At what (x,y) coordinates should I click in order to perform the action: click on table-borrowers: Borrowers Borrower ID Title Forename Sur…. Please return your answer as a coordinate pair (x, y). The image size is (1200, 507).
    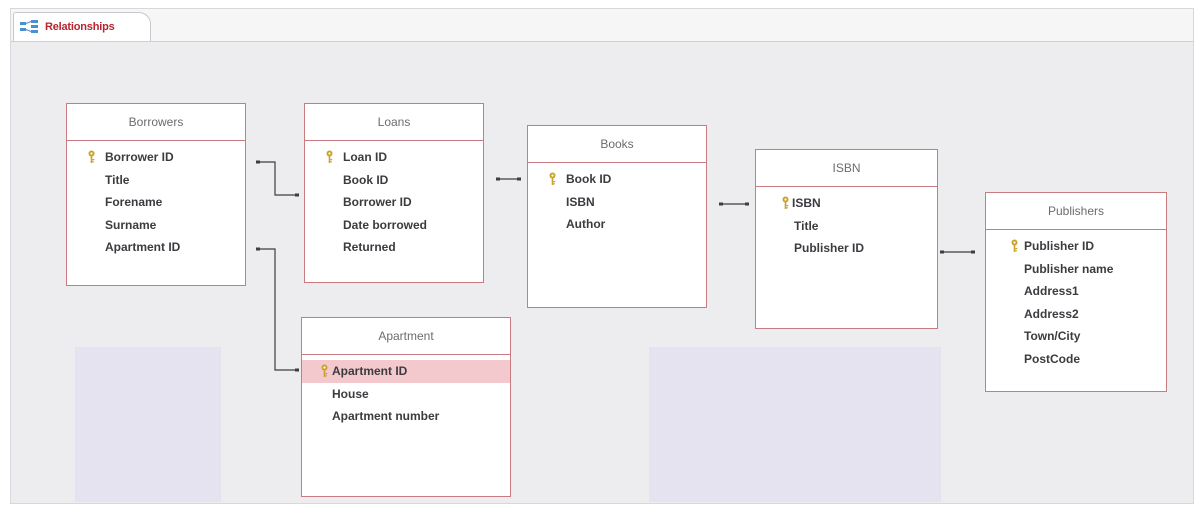
    Looking at the image, I should click on (156, 194).